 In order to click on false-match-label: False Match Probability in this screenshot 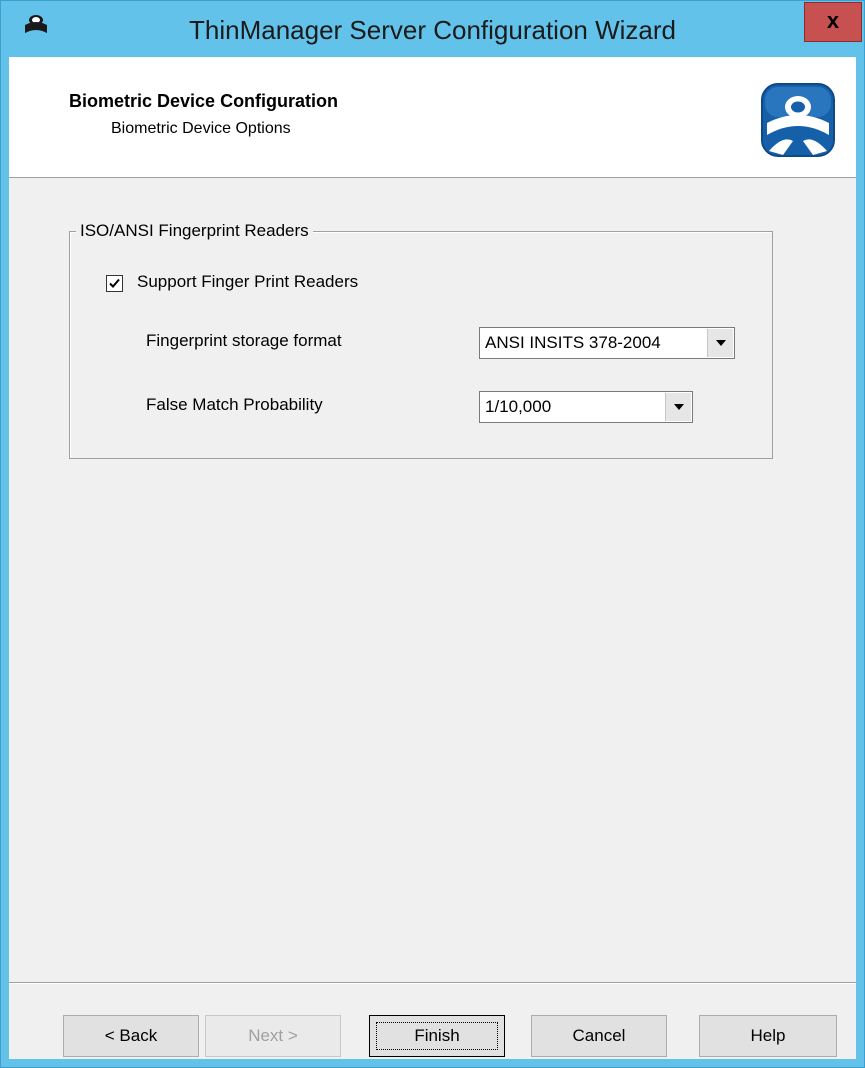, I will do `click(234, 404)`.